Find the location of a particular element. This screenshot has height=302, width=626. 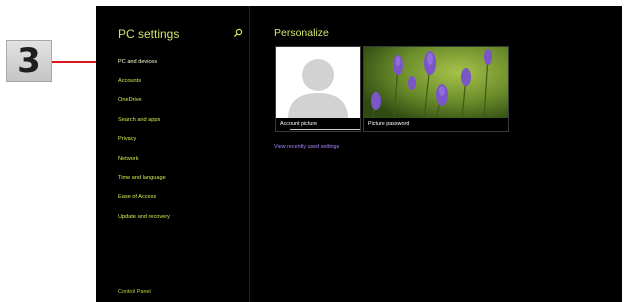

control-panel-link: Control Panel is located at coordinates (134, 292).